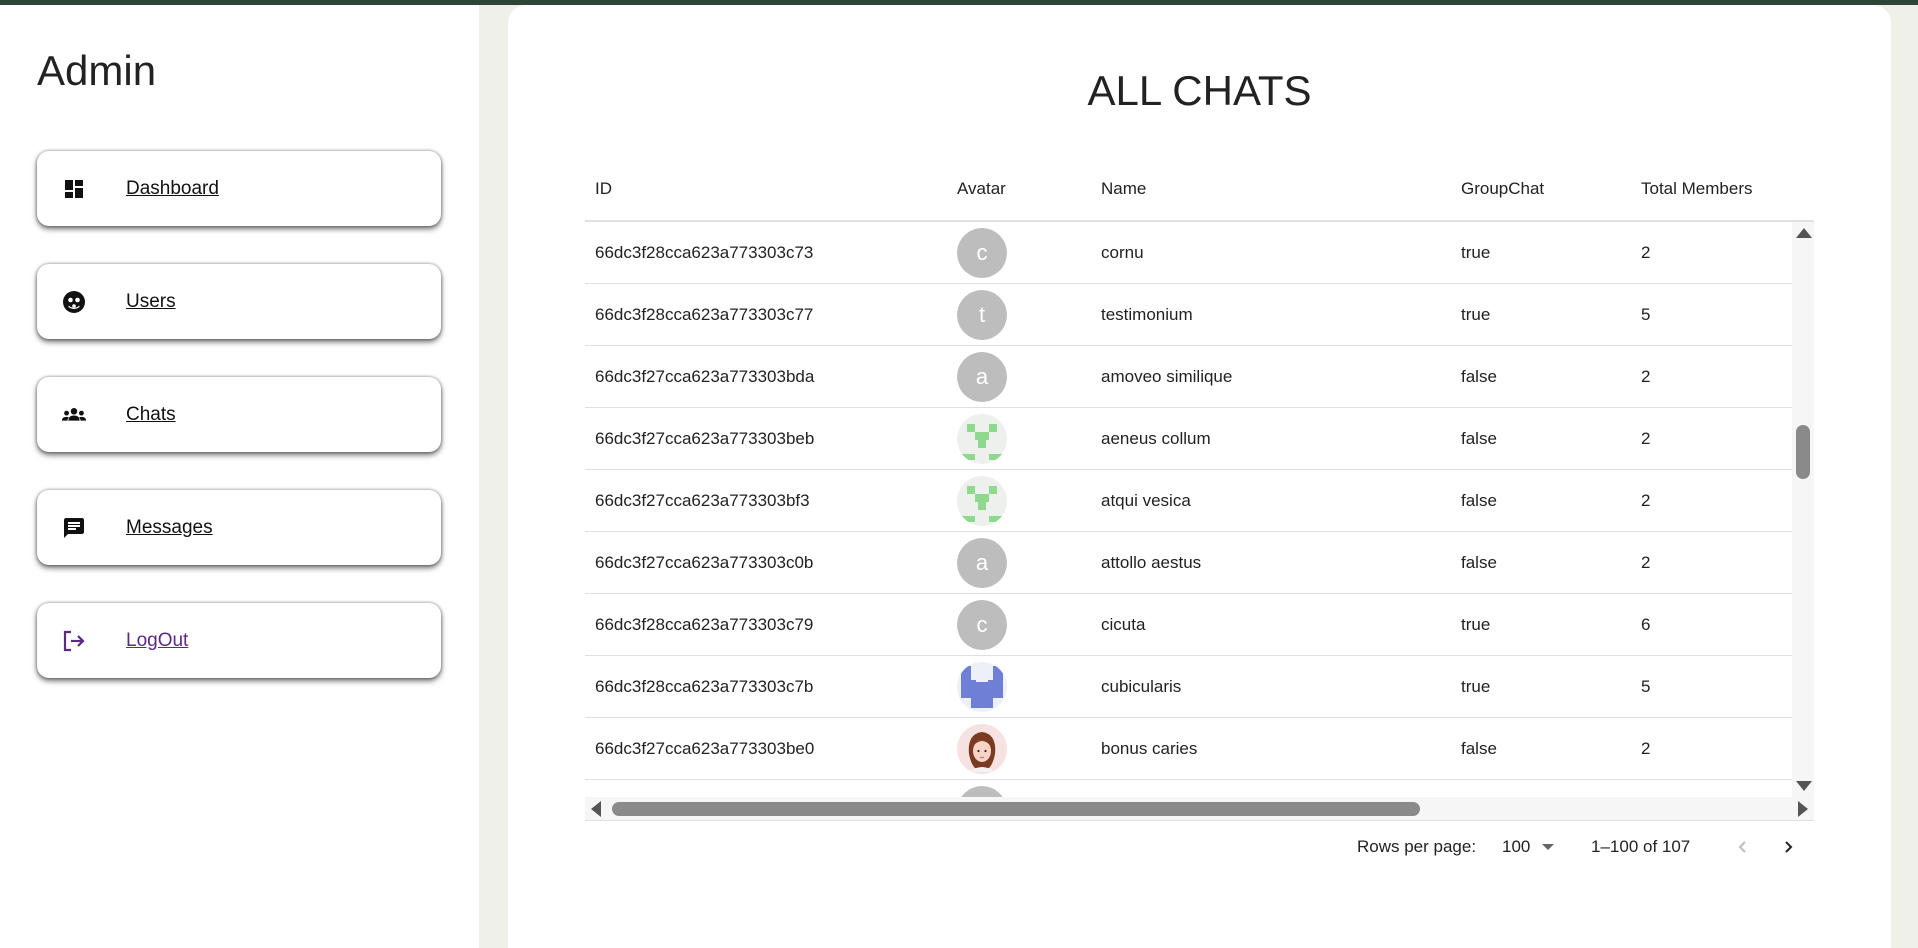 The width and height of the screenshot is (1918, 948). I want to click on next-page-button, so click(1788, 847).